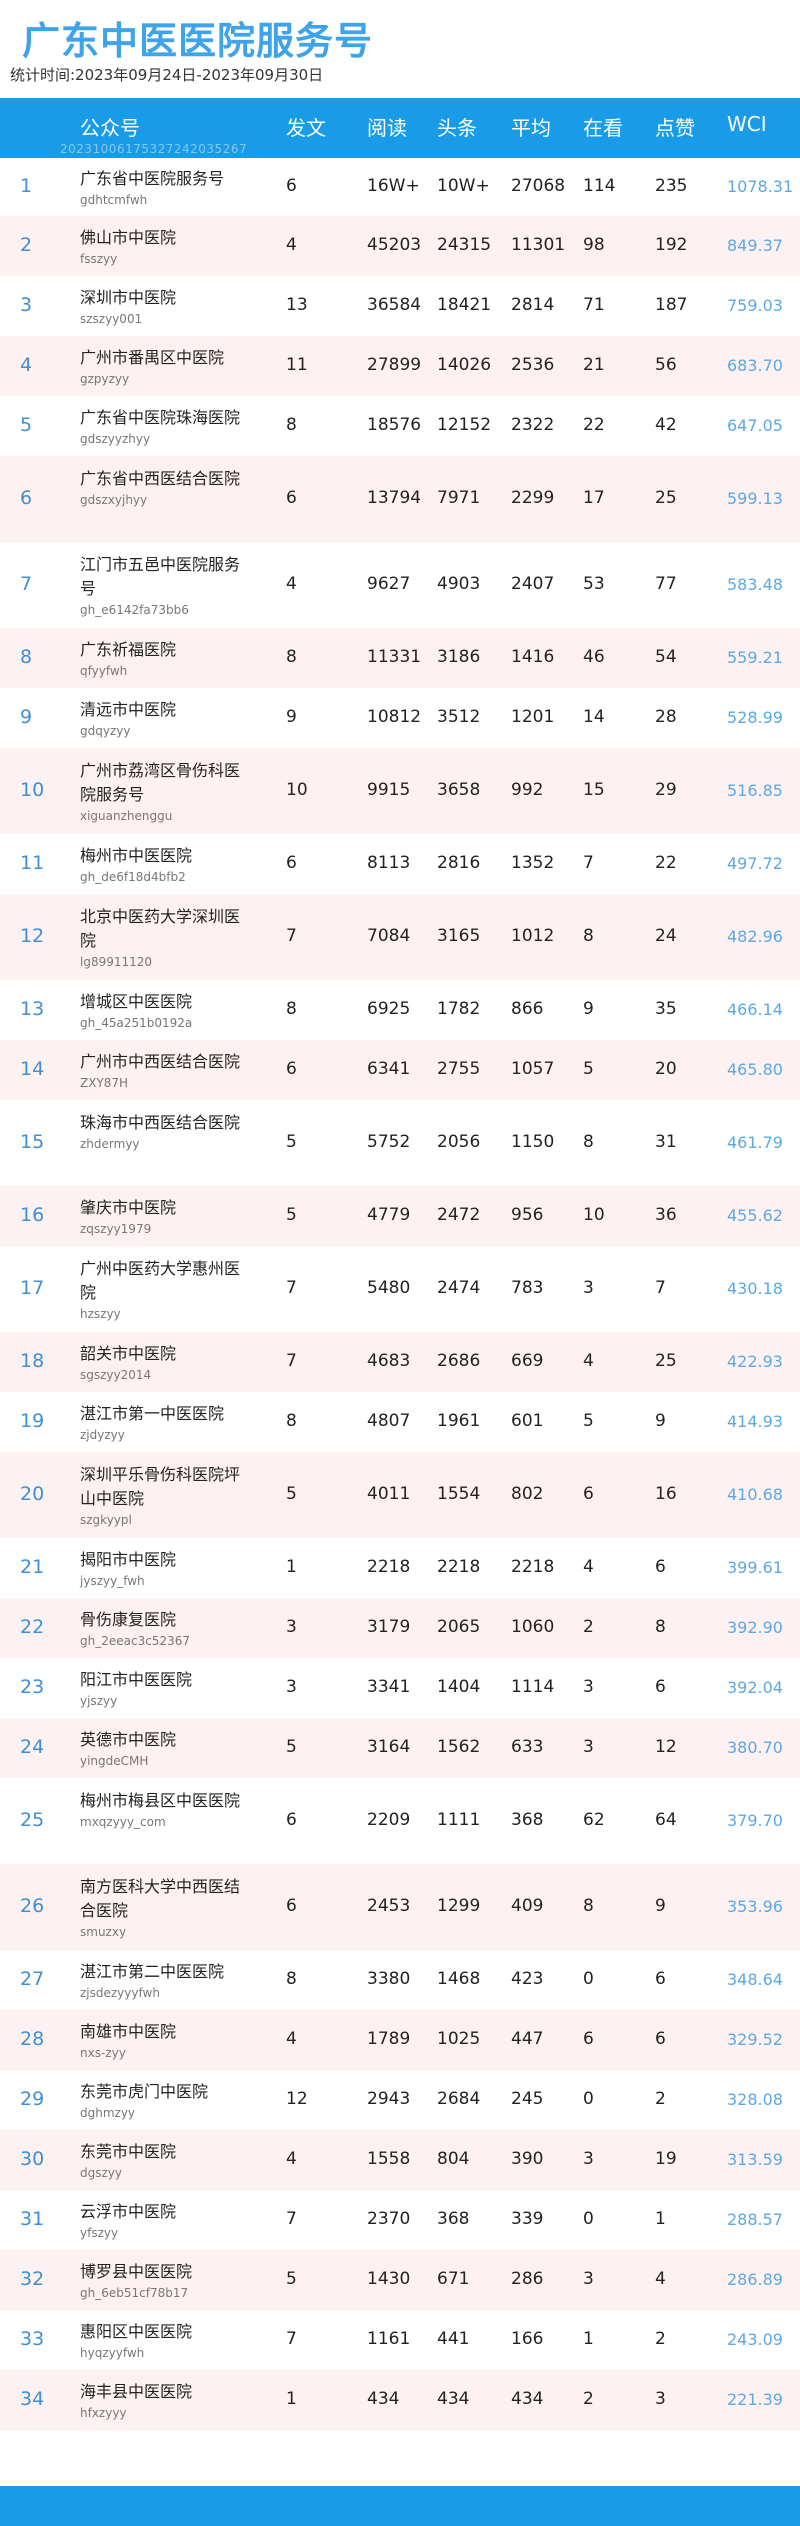 The height and width of the screenshot is (2526, 800). Describe the element at coordinates (306, 126) in the screenshot. I see `column-header-posts: 发文` at that location.